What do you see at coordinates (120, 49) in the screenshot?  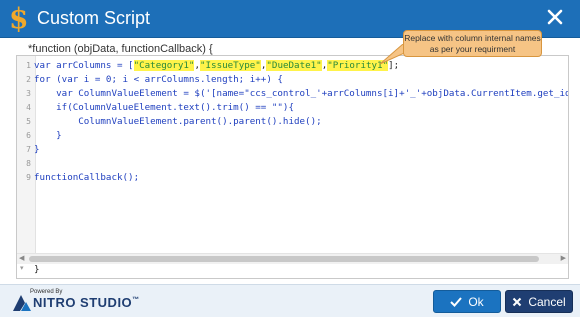 I see `function-header: *function (objData, functionCallback) {` at bounding box center [120, 49].